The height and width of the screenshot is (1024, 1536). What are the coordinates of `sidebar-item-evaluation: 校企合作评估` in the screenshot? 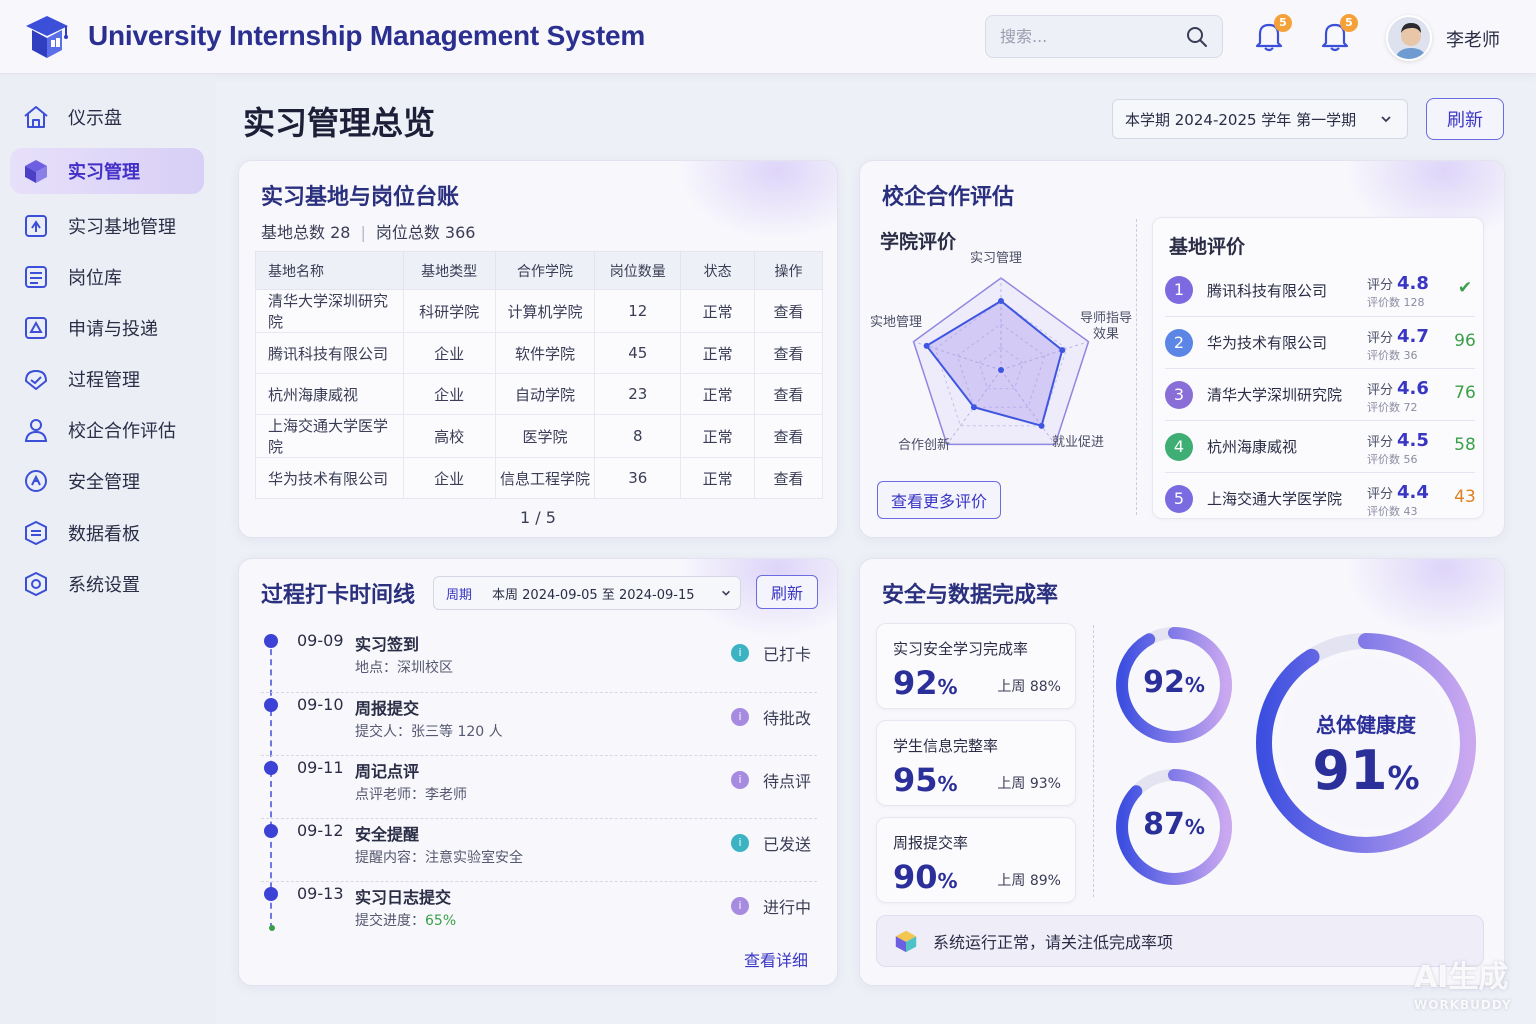 It's located at (107, 430).